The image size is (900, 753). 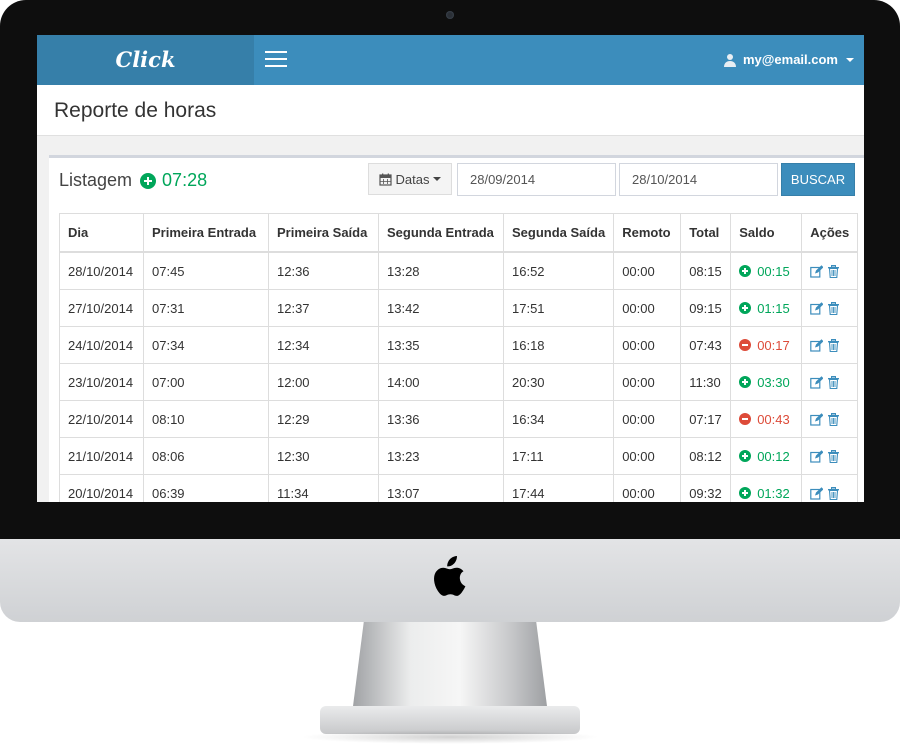 I want to click on cell-saldo: 01:32, so click(x=766, y=488).